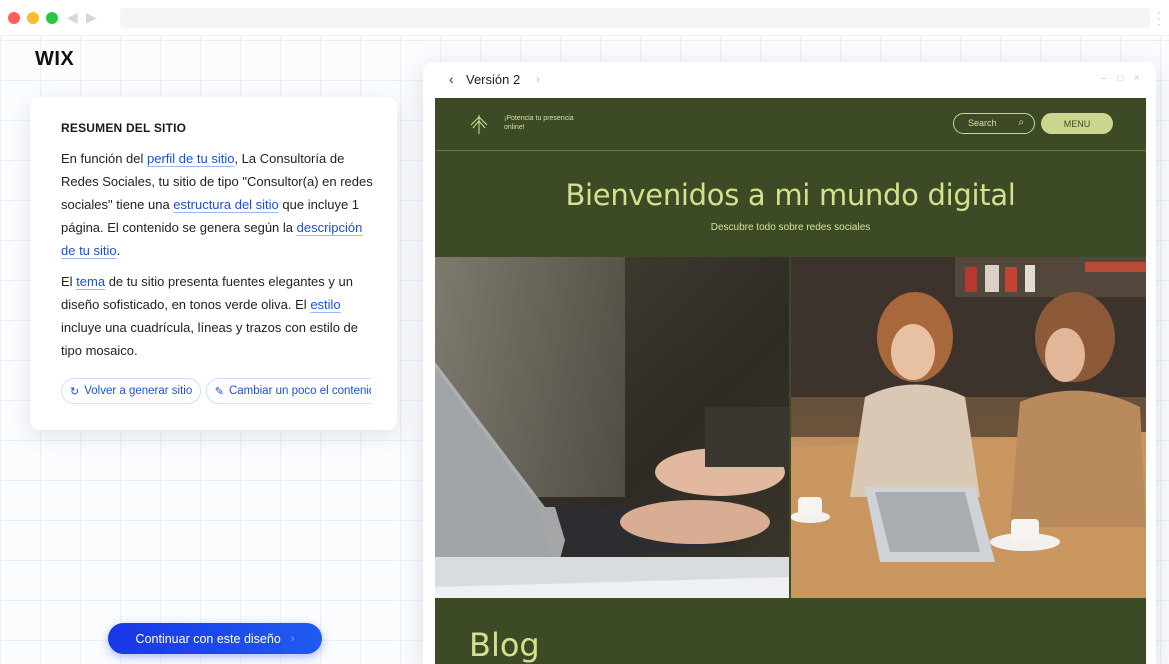 This screenshot has width=1169, height=664. What do you see at coordinates (539, 123) in the screenshot?
I see `site-tagline: ¡Potencia tu presencia online!` at bounding box center [539, 123].